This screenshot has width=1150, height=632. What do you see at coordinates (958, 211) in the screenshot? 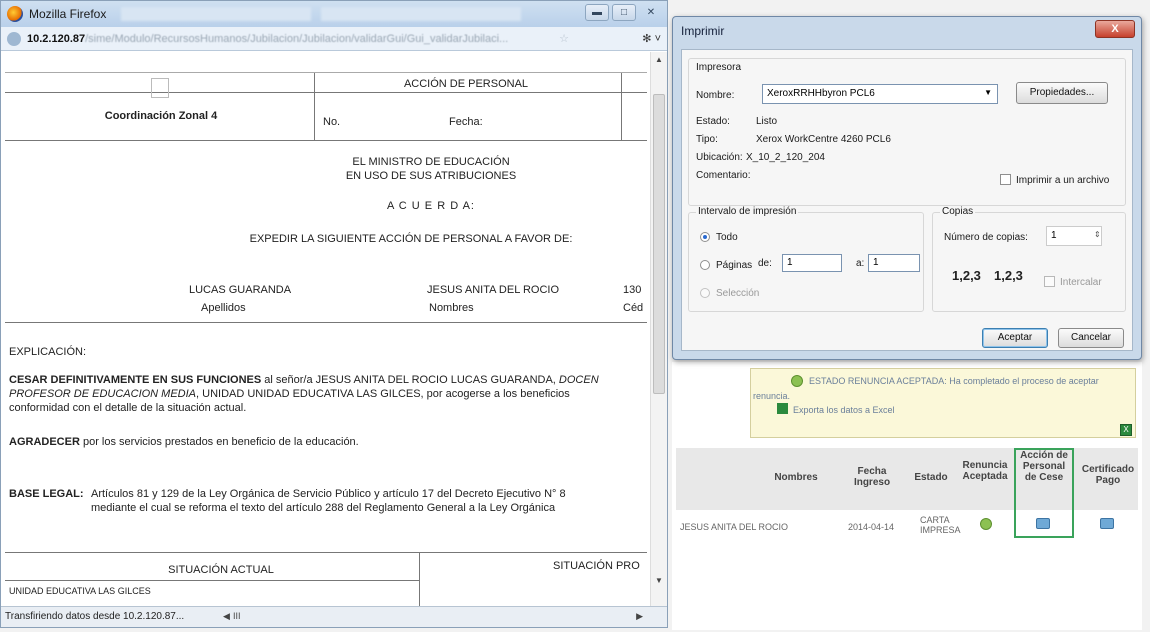
I see `copias-label: Copias` at bounding box center [958, 211].